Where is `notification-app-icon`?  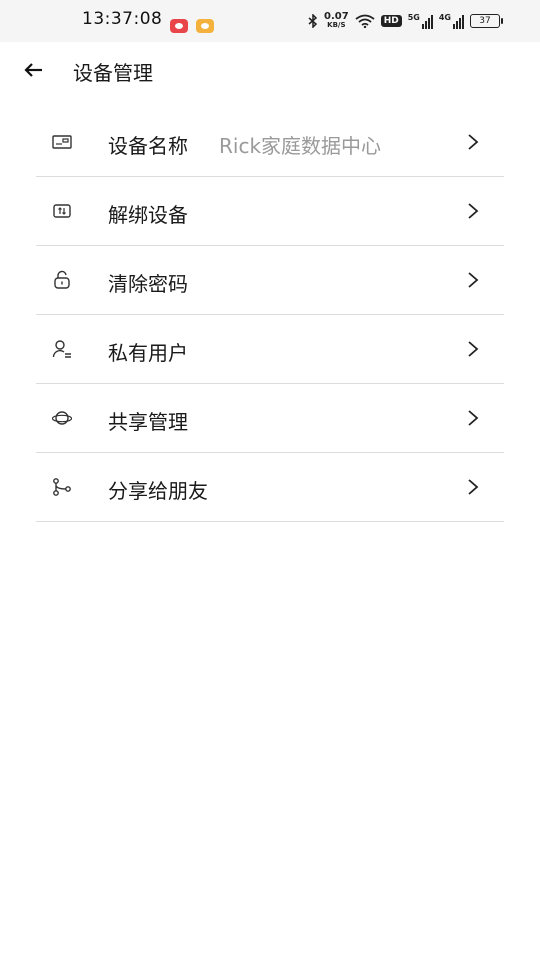 notification-app-icon is located at coordinates (179, 26).